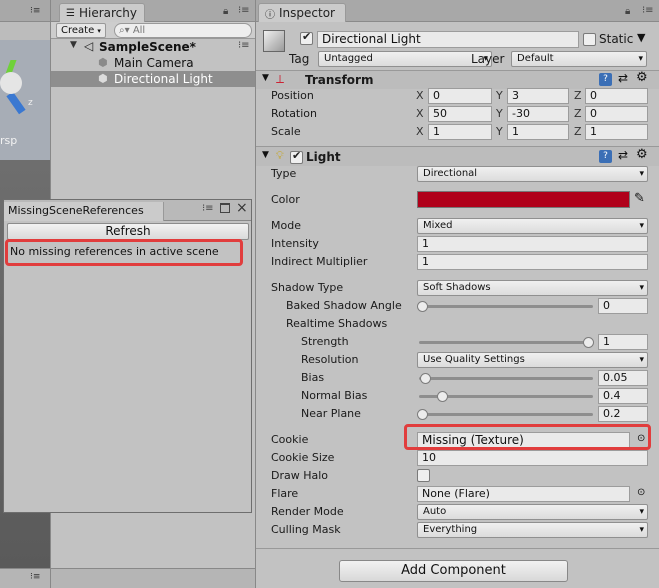 The width and height of the screenshot is (659, 588). I want to click on bottom-panel-menu-icon: ⁝≡, so click(35, 577).